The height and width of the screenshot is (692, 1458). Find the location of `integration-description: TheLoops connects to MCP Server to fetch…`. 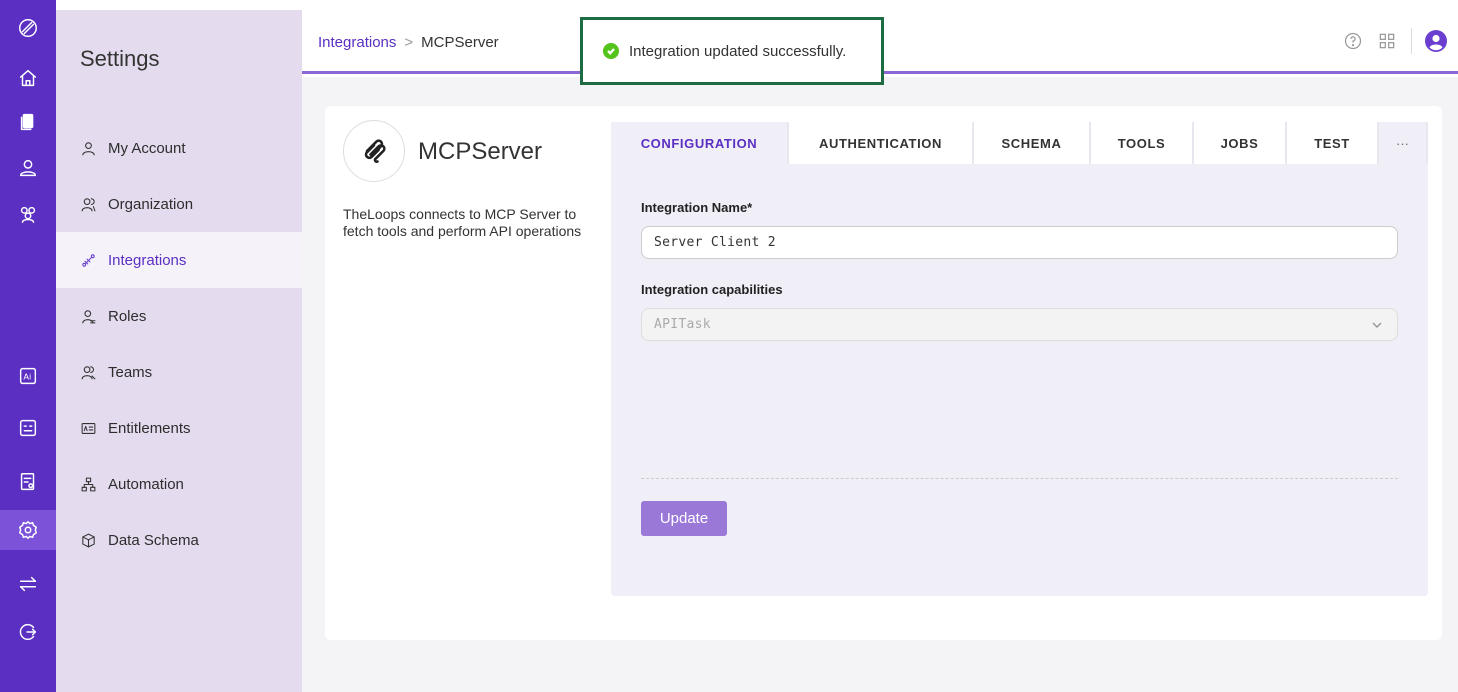

integration-description: TheLoops connects to MCP Server to fetch… is located at coordinates (462, 222).